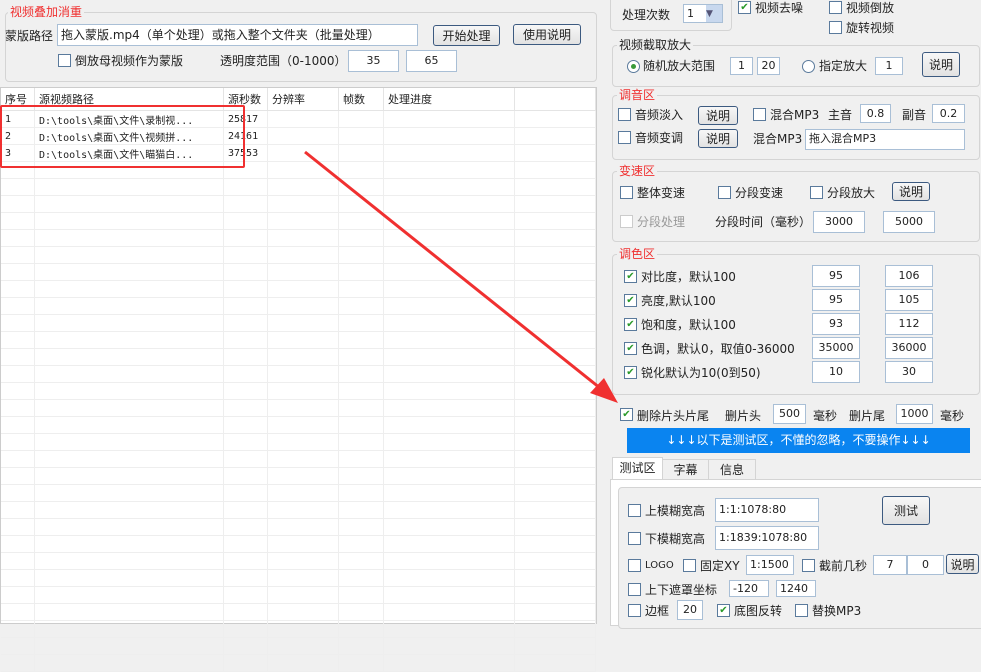  I want to click on top-blur-checkbox, so click(634, 510).